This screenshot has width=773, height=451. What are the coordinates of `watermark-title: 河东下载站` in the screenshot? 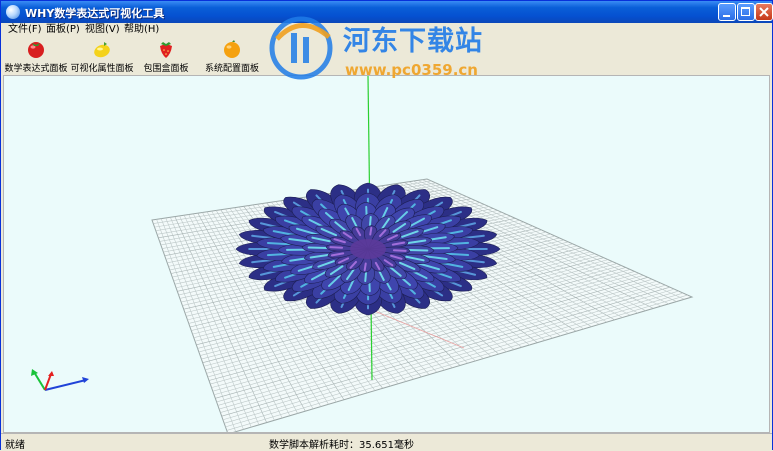 It's located at (413, 38).